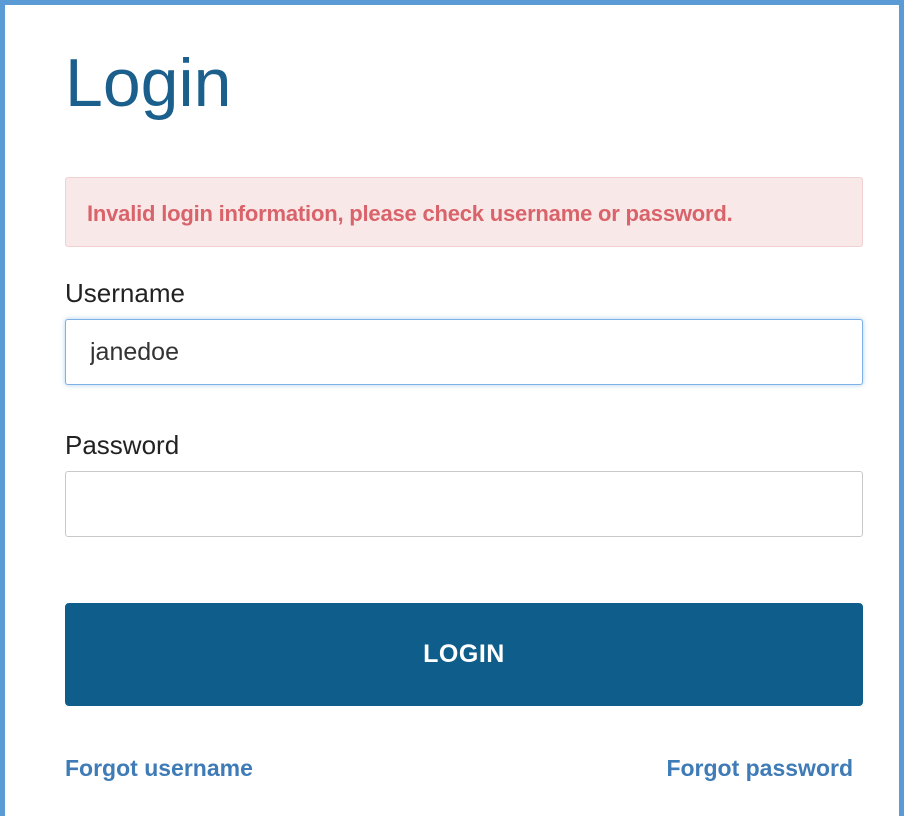  What do you see at coordinates (159, 768) in the screenshot?
I see `forgot-username-link: Forgot username` at bounding box center [159, 768].